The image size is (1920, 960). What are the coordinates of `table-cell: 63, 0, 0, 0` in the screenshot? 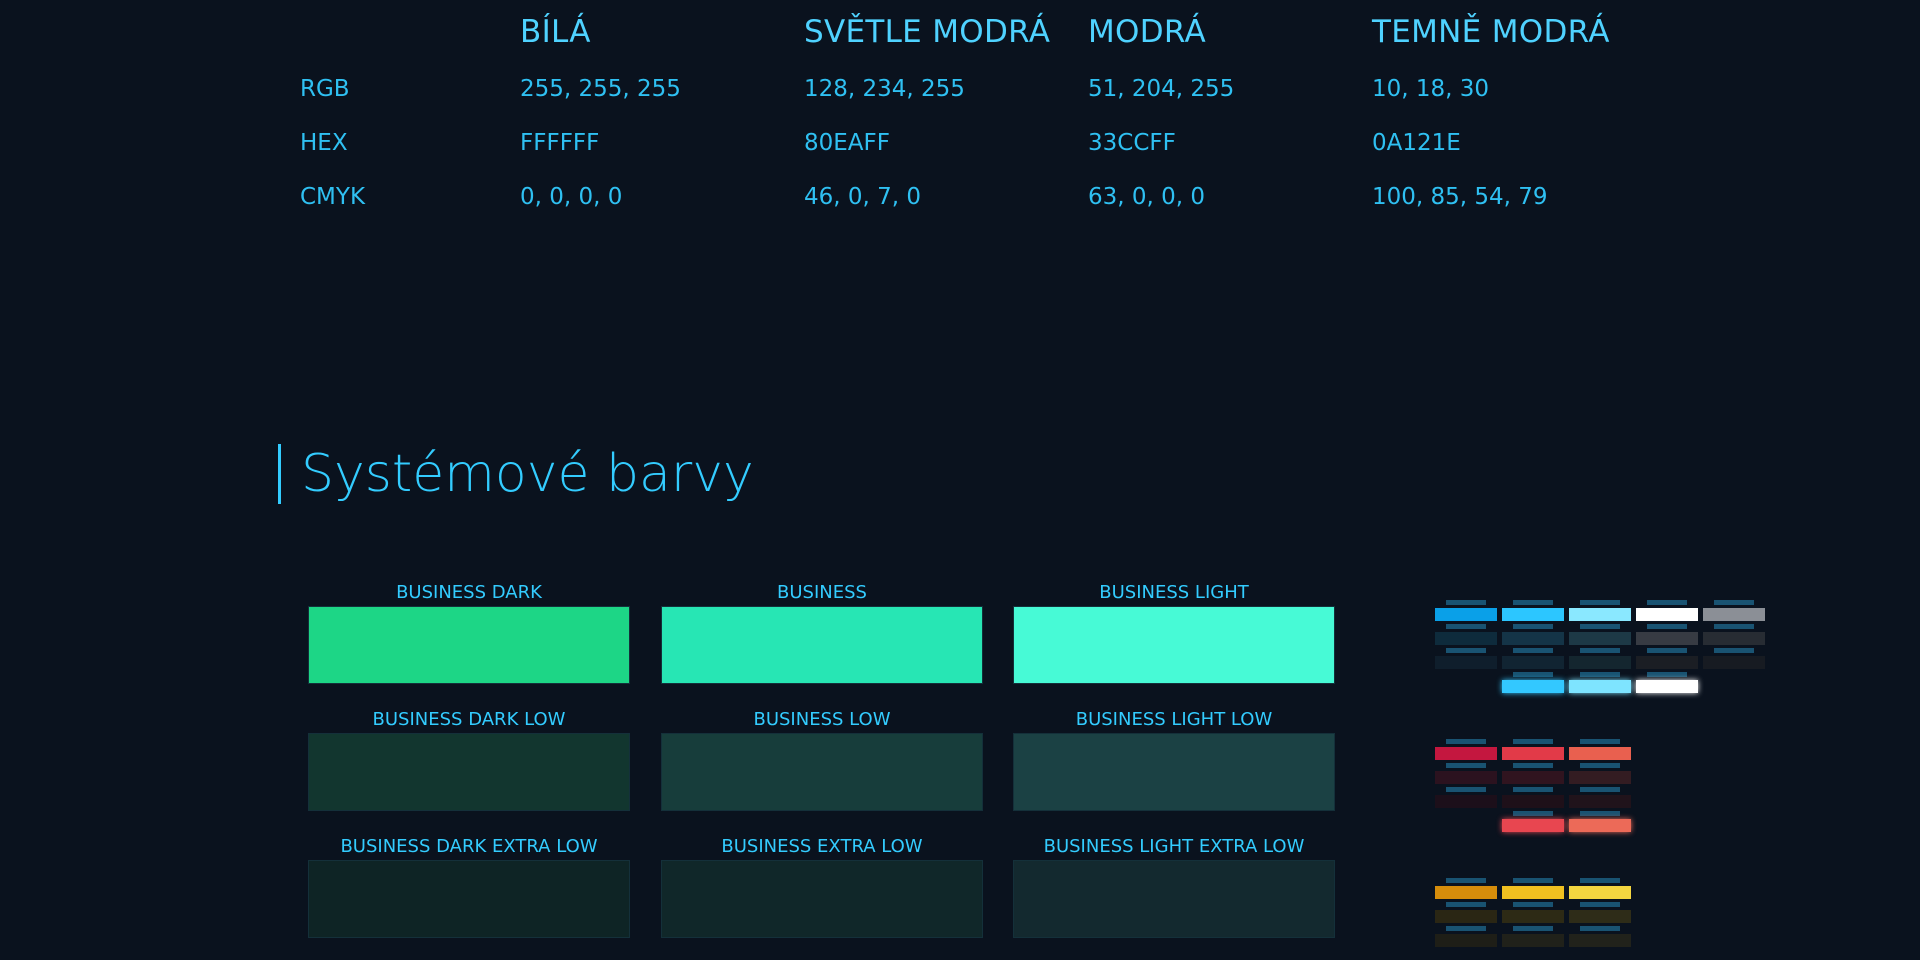 It's located at (1147, 197).